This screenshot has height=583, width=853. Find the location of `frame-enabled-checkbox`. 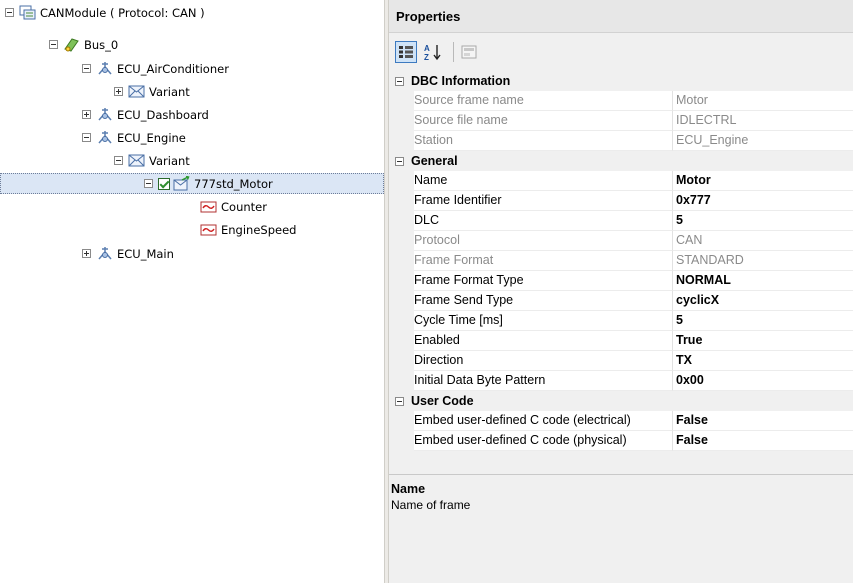

frame-enabled-checkbox is located at coordinates (164, 183).